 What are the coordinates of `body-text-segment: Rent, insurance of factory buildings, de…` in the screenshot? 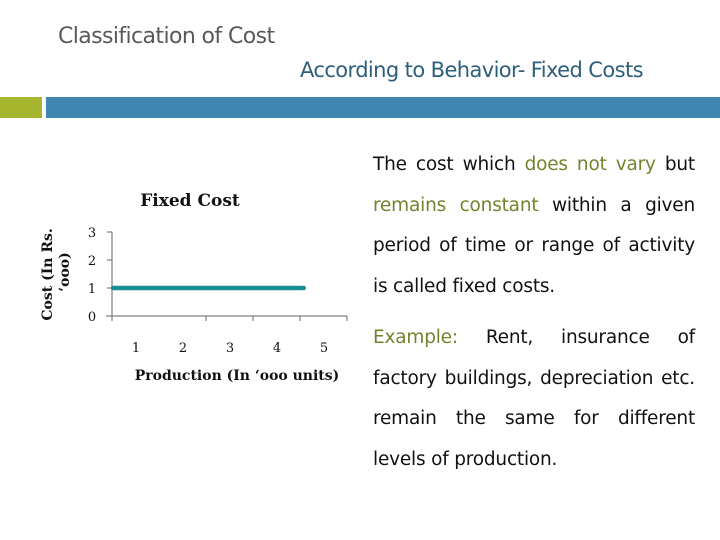 It's located at (534, 398).